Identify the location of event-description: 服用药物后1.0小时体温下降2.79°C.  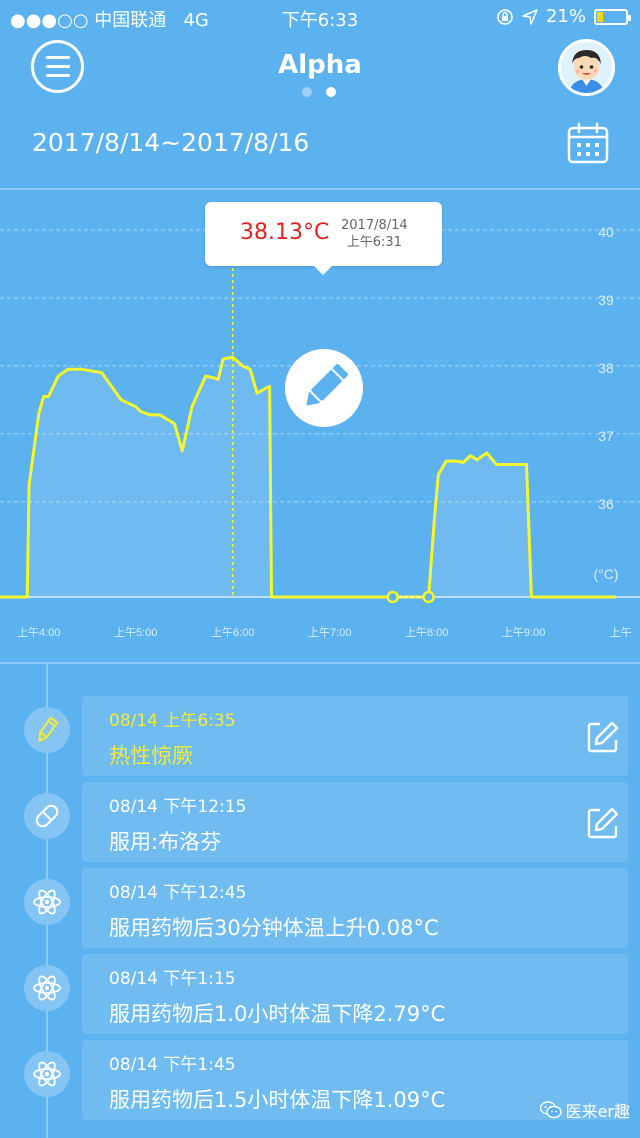
(277, 1014).